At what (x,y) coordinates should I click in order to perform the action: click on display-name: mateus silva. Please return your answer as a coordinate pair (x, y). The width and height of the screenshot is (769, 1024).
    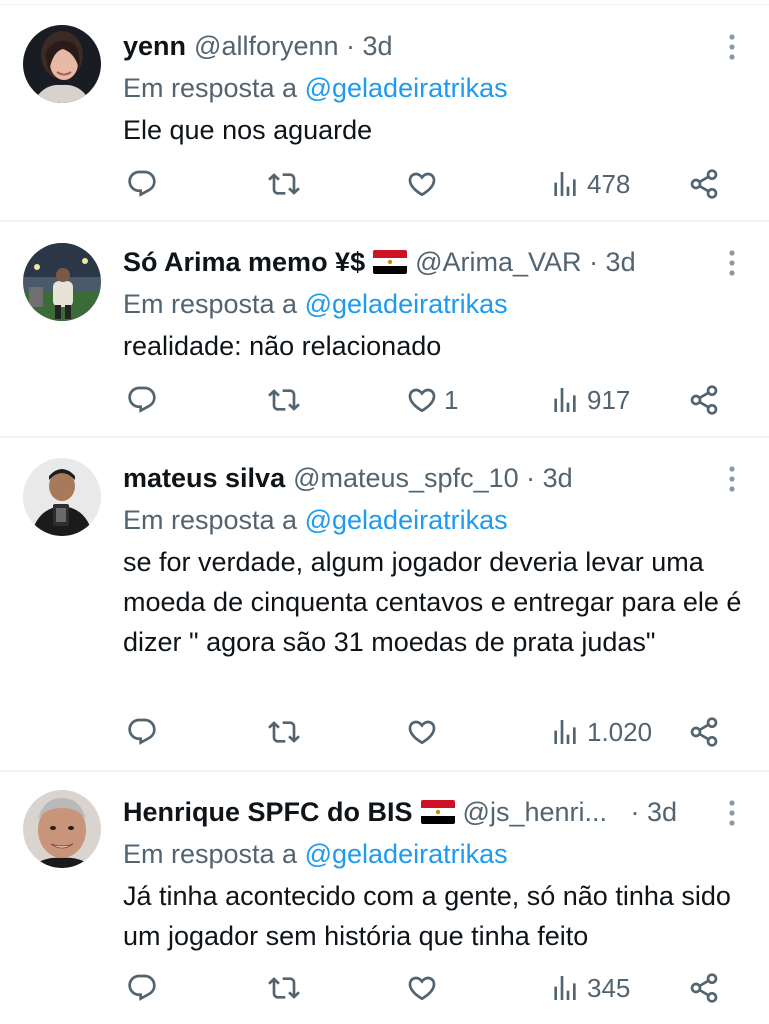
    Looking at the image, I should click on (204, 478).